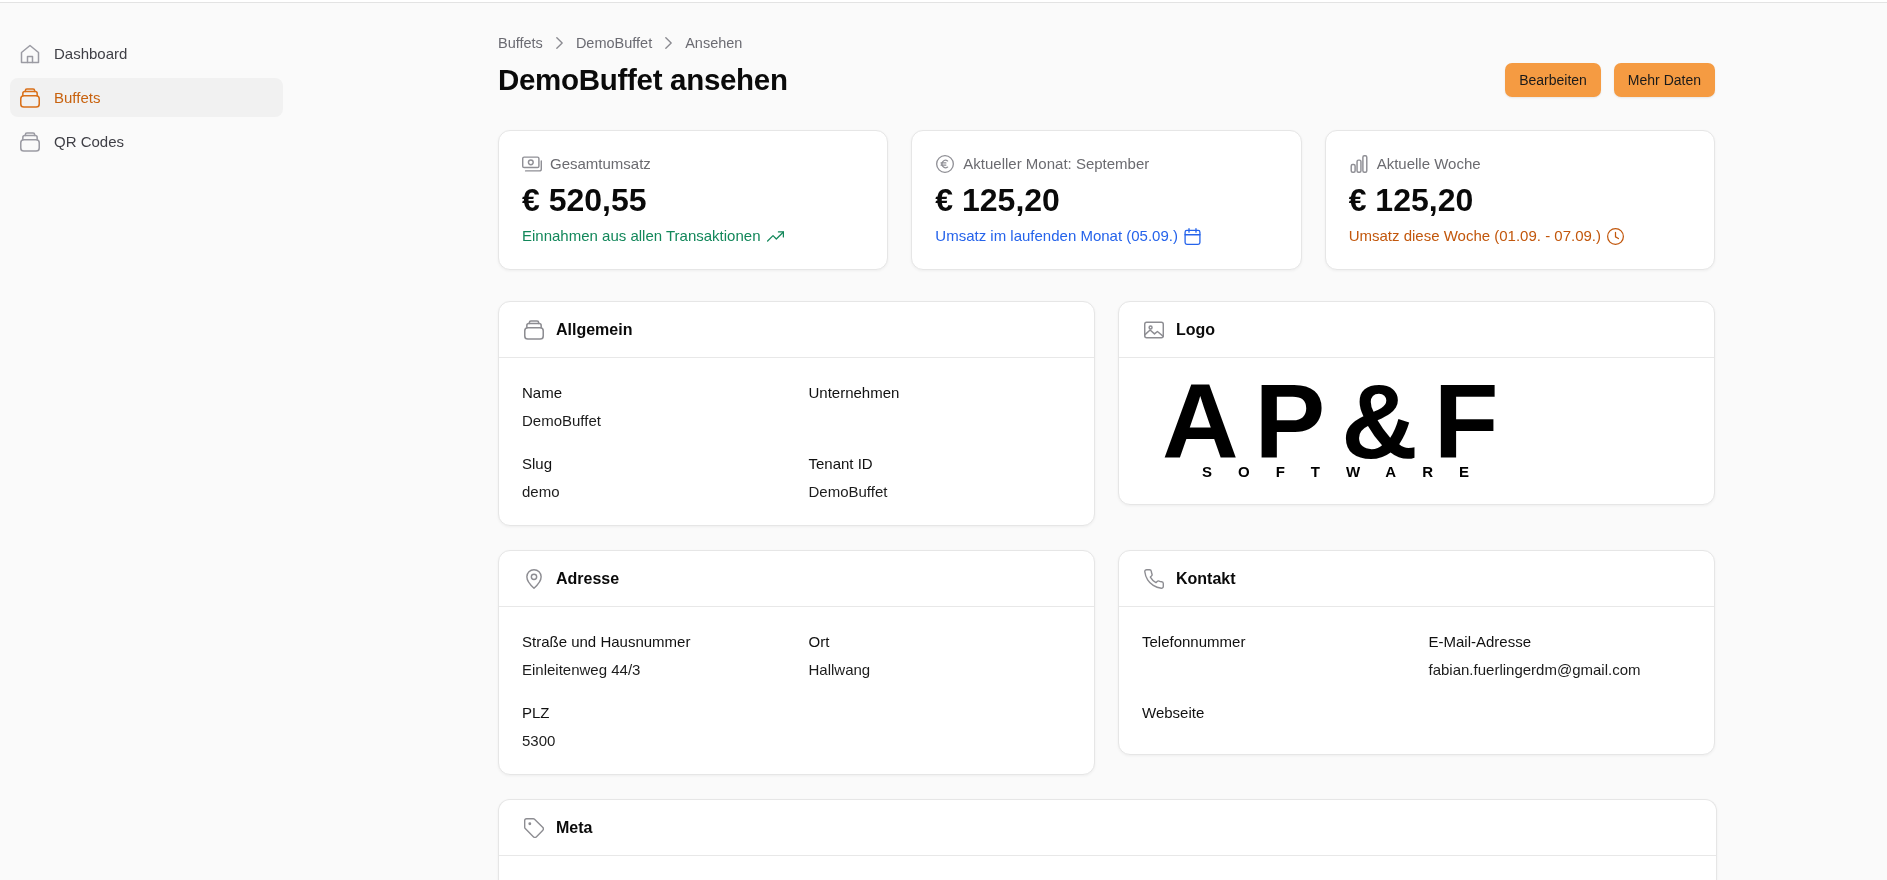 This screenshot has height=880, width=1887. Describe the element at coordinates (1664, 80) in the screenshot. I see `more-data-button: Mehr Daten` at that location.